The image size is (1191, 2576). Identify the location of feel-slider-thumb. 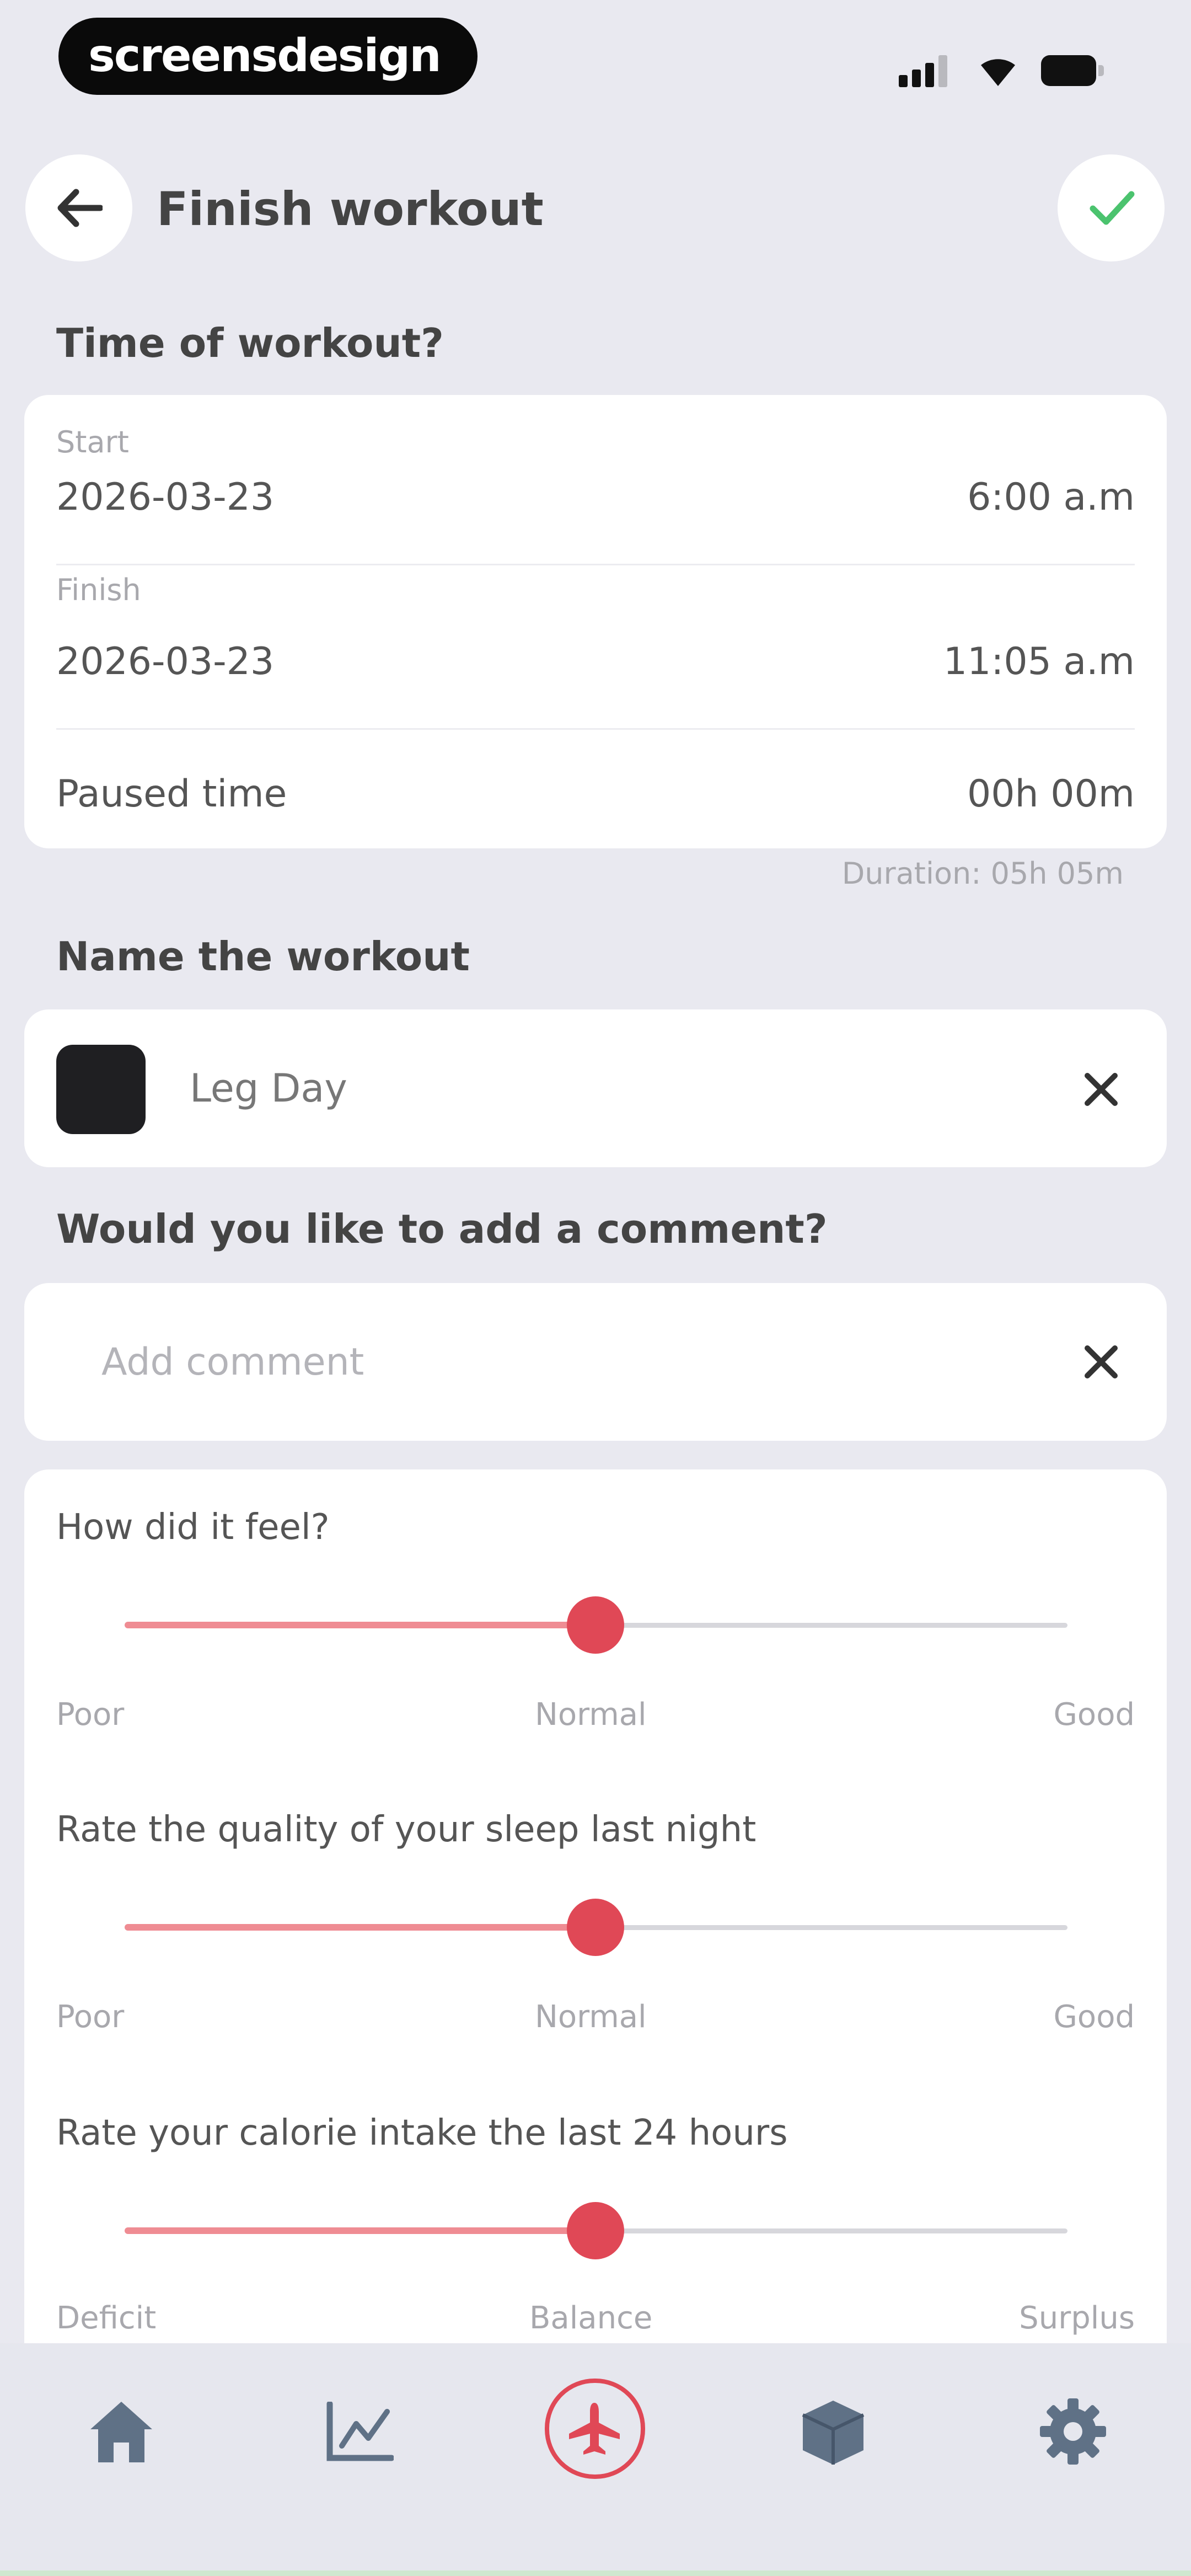
(595, 1625).